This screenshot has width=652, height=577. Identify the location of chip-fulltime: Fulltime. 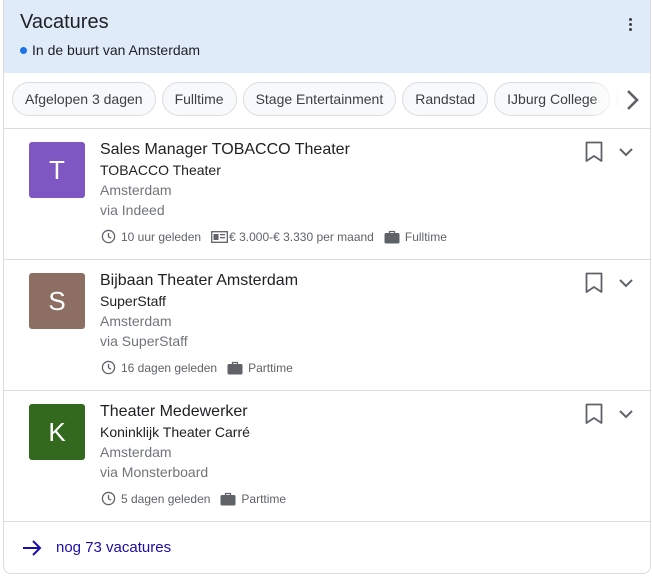
(199, 99).